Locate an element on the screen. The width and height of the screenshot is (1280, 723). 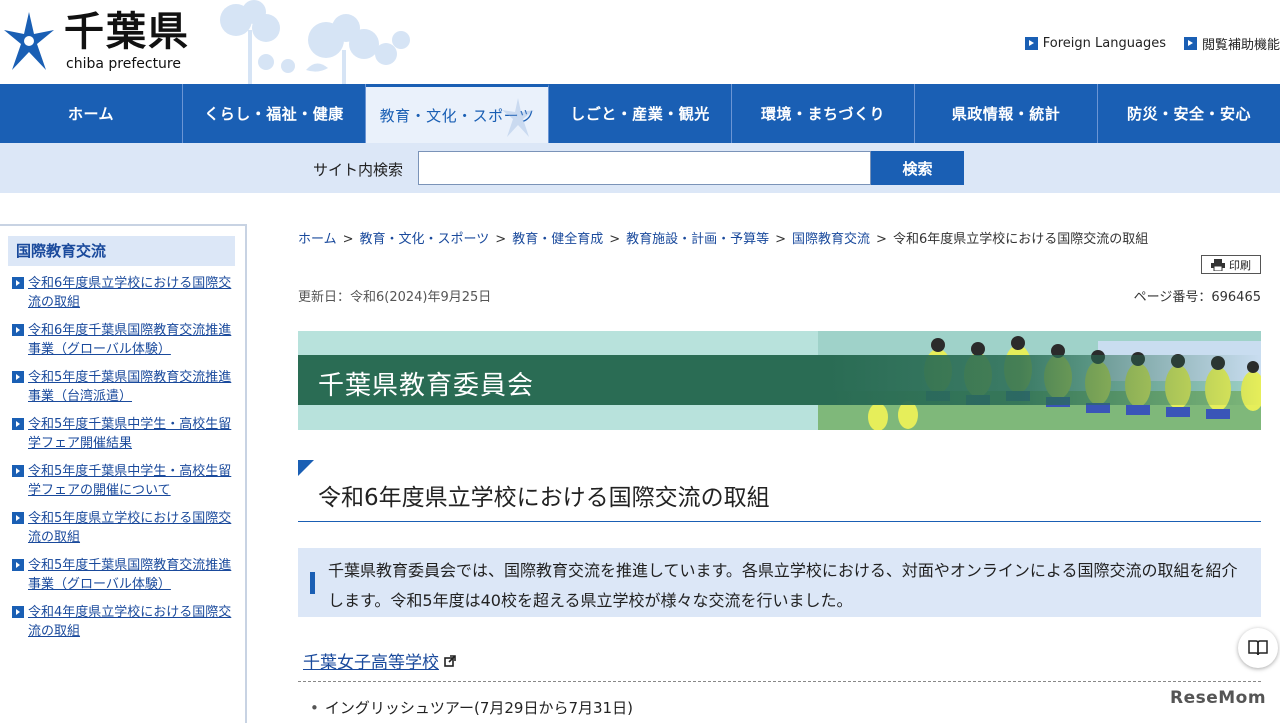
site-logo: 千葉県 chiba prefecture is located at coordinates (100, 41).